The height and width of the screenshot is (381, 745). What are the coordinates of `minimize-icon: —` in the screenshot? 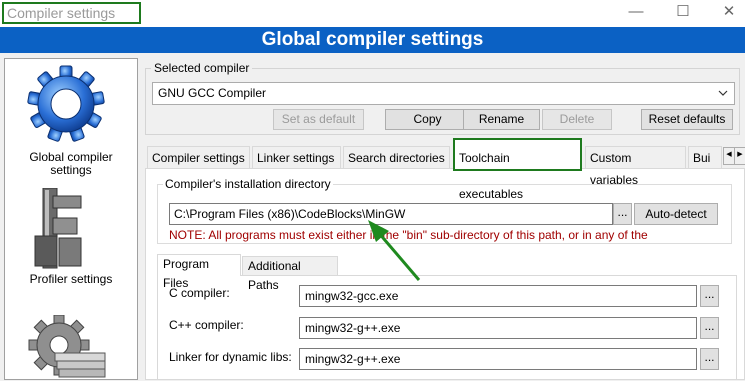 It's located at (636, 12).